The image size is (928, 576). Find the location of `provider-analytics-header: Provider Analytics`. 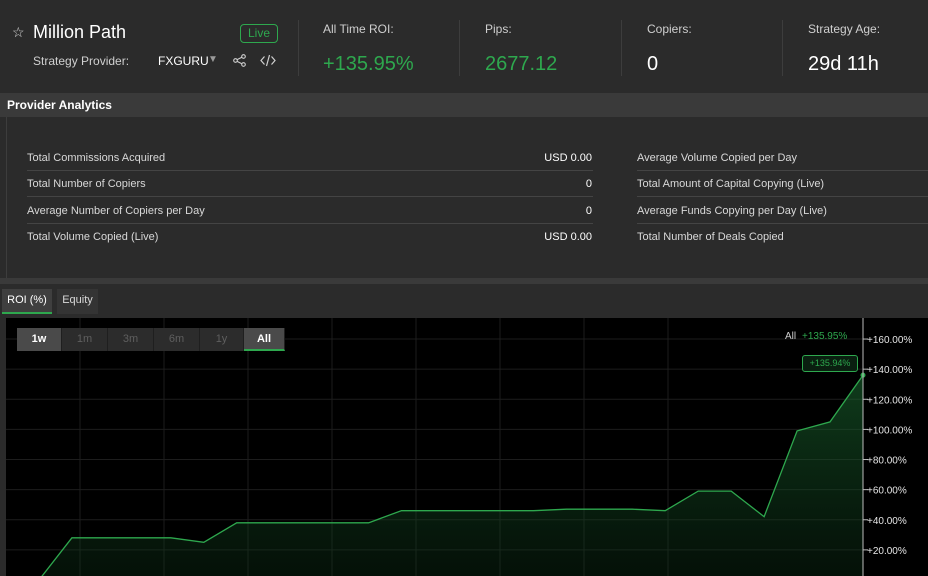

provider-analytics-header: Provider Analytics is located at coordinates (464, 105).